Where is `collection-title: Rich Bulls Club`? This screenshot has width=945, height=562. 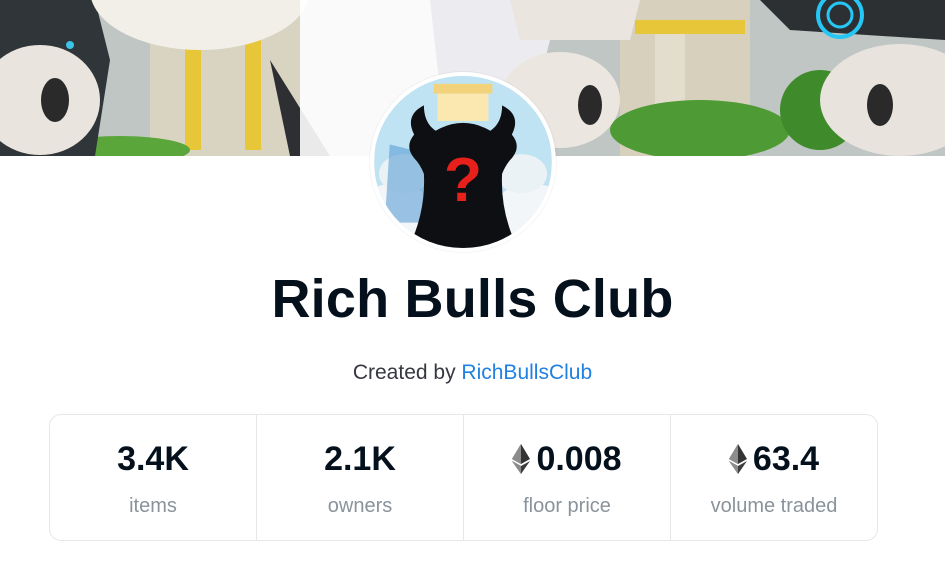 collection-title: Rich Bulls Club is located at coordinates (472, 299).